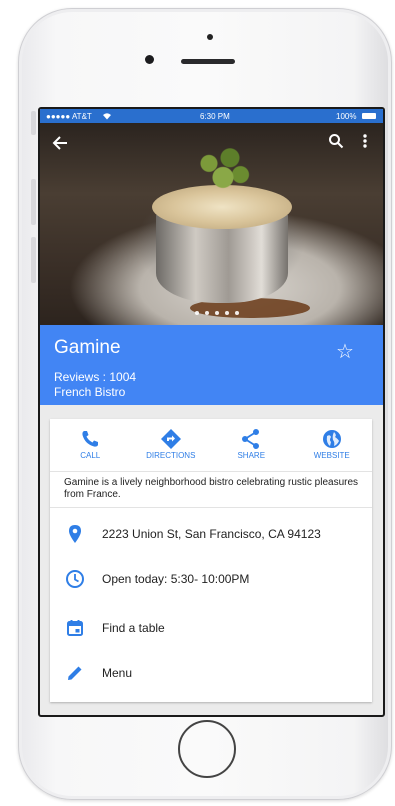 This screenshot has height=806, width=395. I want to click on find-table-row: Find a table, so click(211, 628).